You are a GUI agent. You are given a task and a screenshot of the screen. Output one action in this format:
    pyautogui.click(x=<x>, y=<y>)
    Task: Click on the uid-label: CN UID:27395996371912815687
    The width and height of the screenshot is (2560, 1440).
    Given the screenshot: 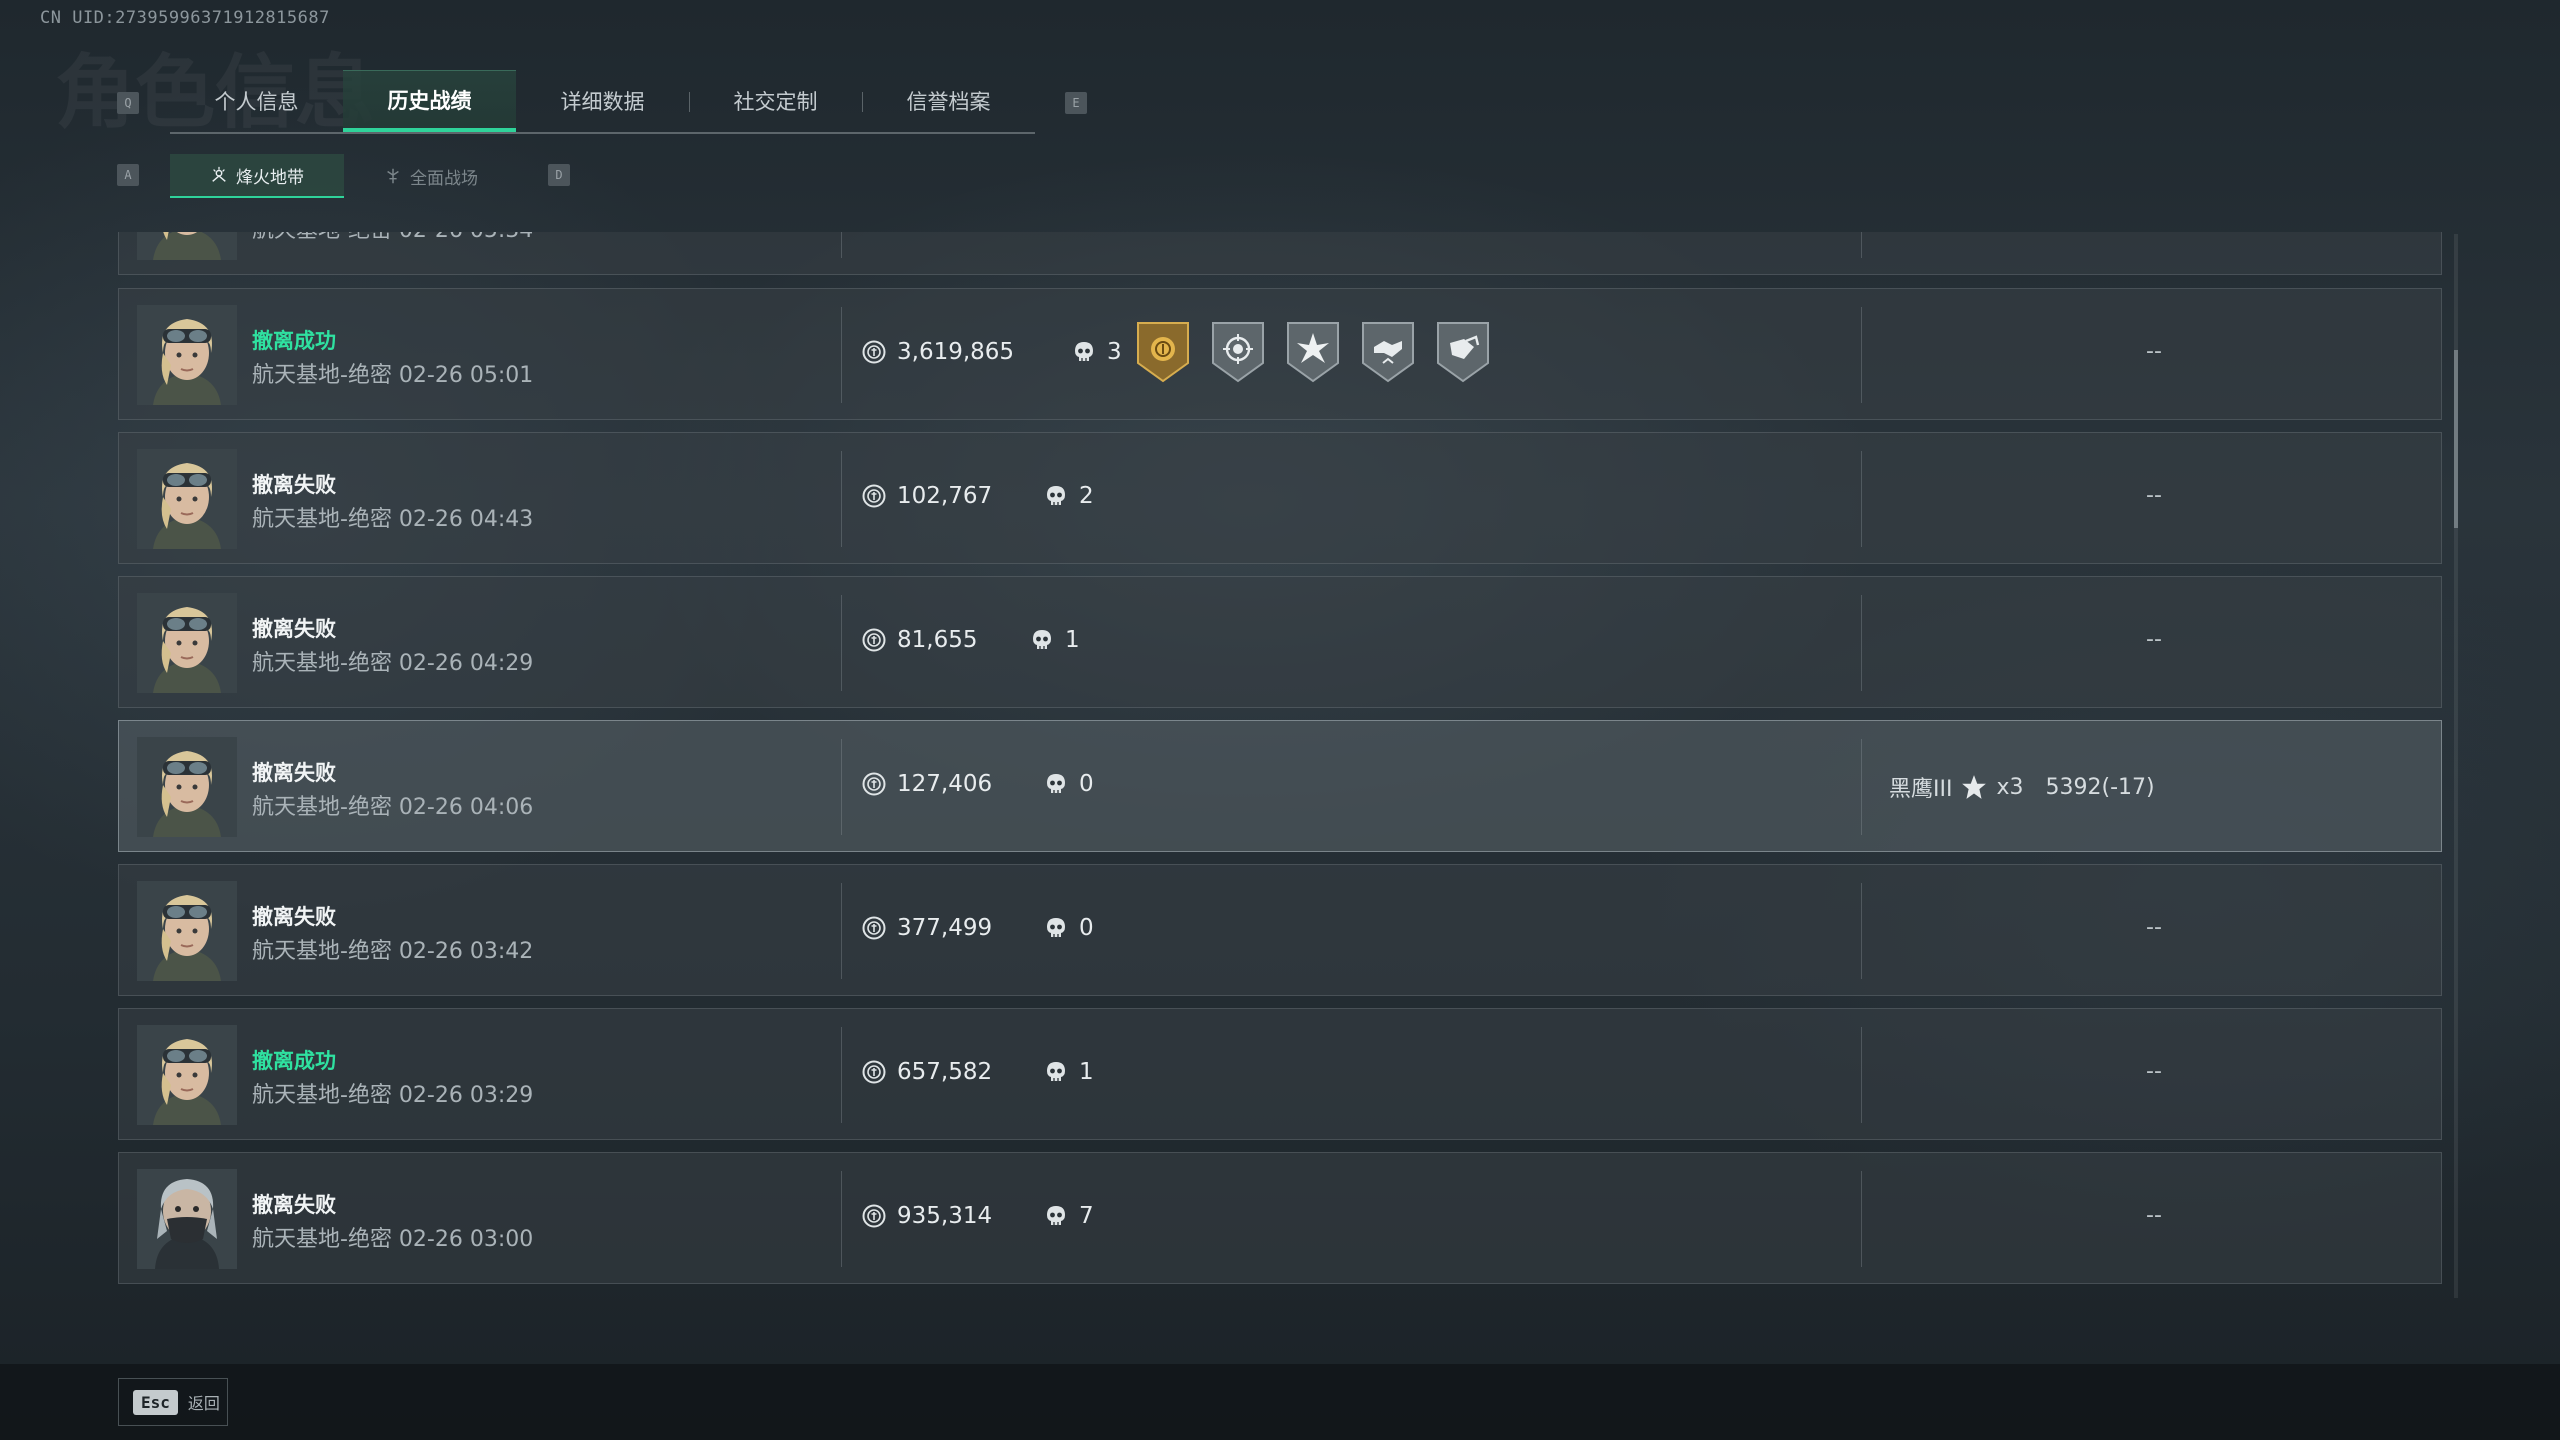 What is the action you would take?
    pyautogui.click(x=185, y=18)
    